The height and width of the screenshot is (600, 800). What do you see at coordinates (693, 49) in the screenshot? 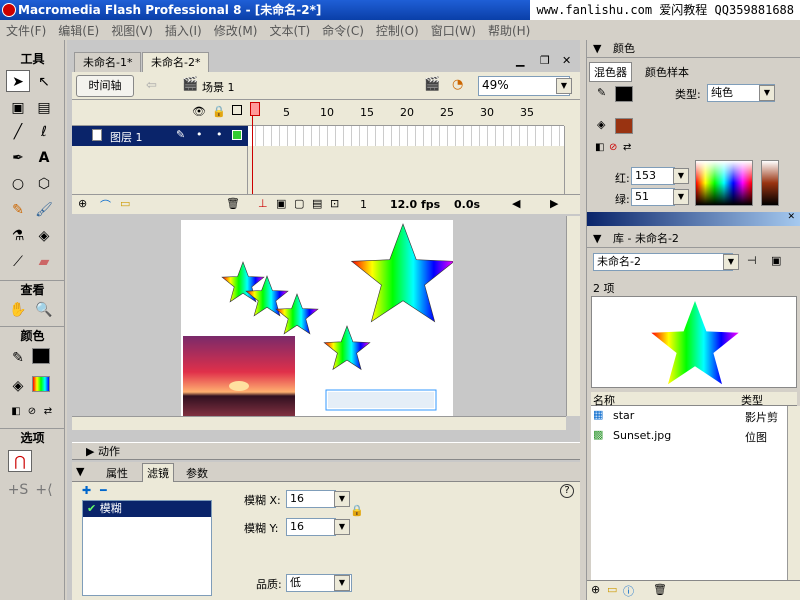
I see `color-panel-header: ▼ 颜色` at bounding box center [693, 49].